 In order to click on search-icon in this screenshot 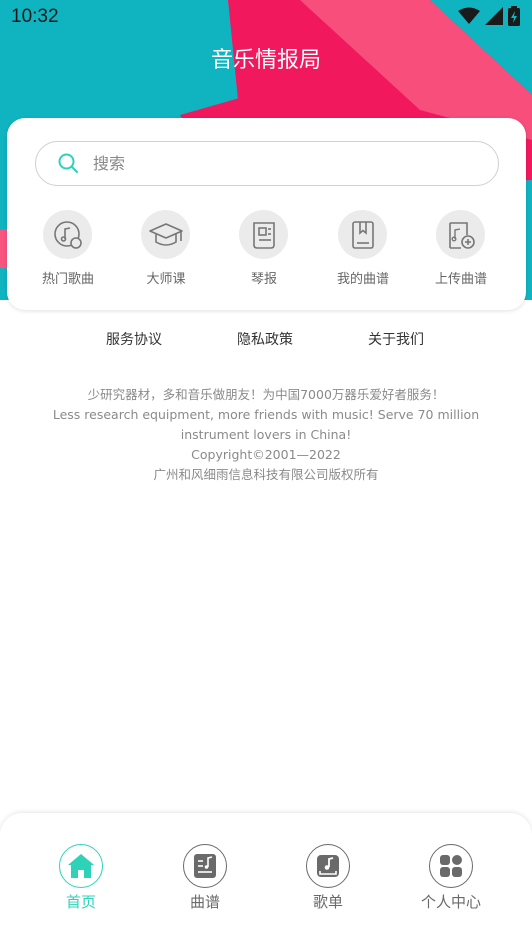, I will do `click(68, 163)`.